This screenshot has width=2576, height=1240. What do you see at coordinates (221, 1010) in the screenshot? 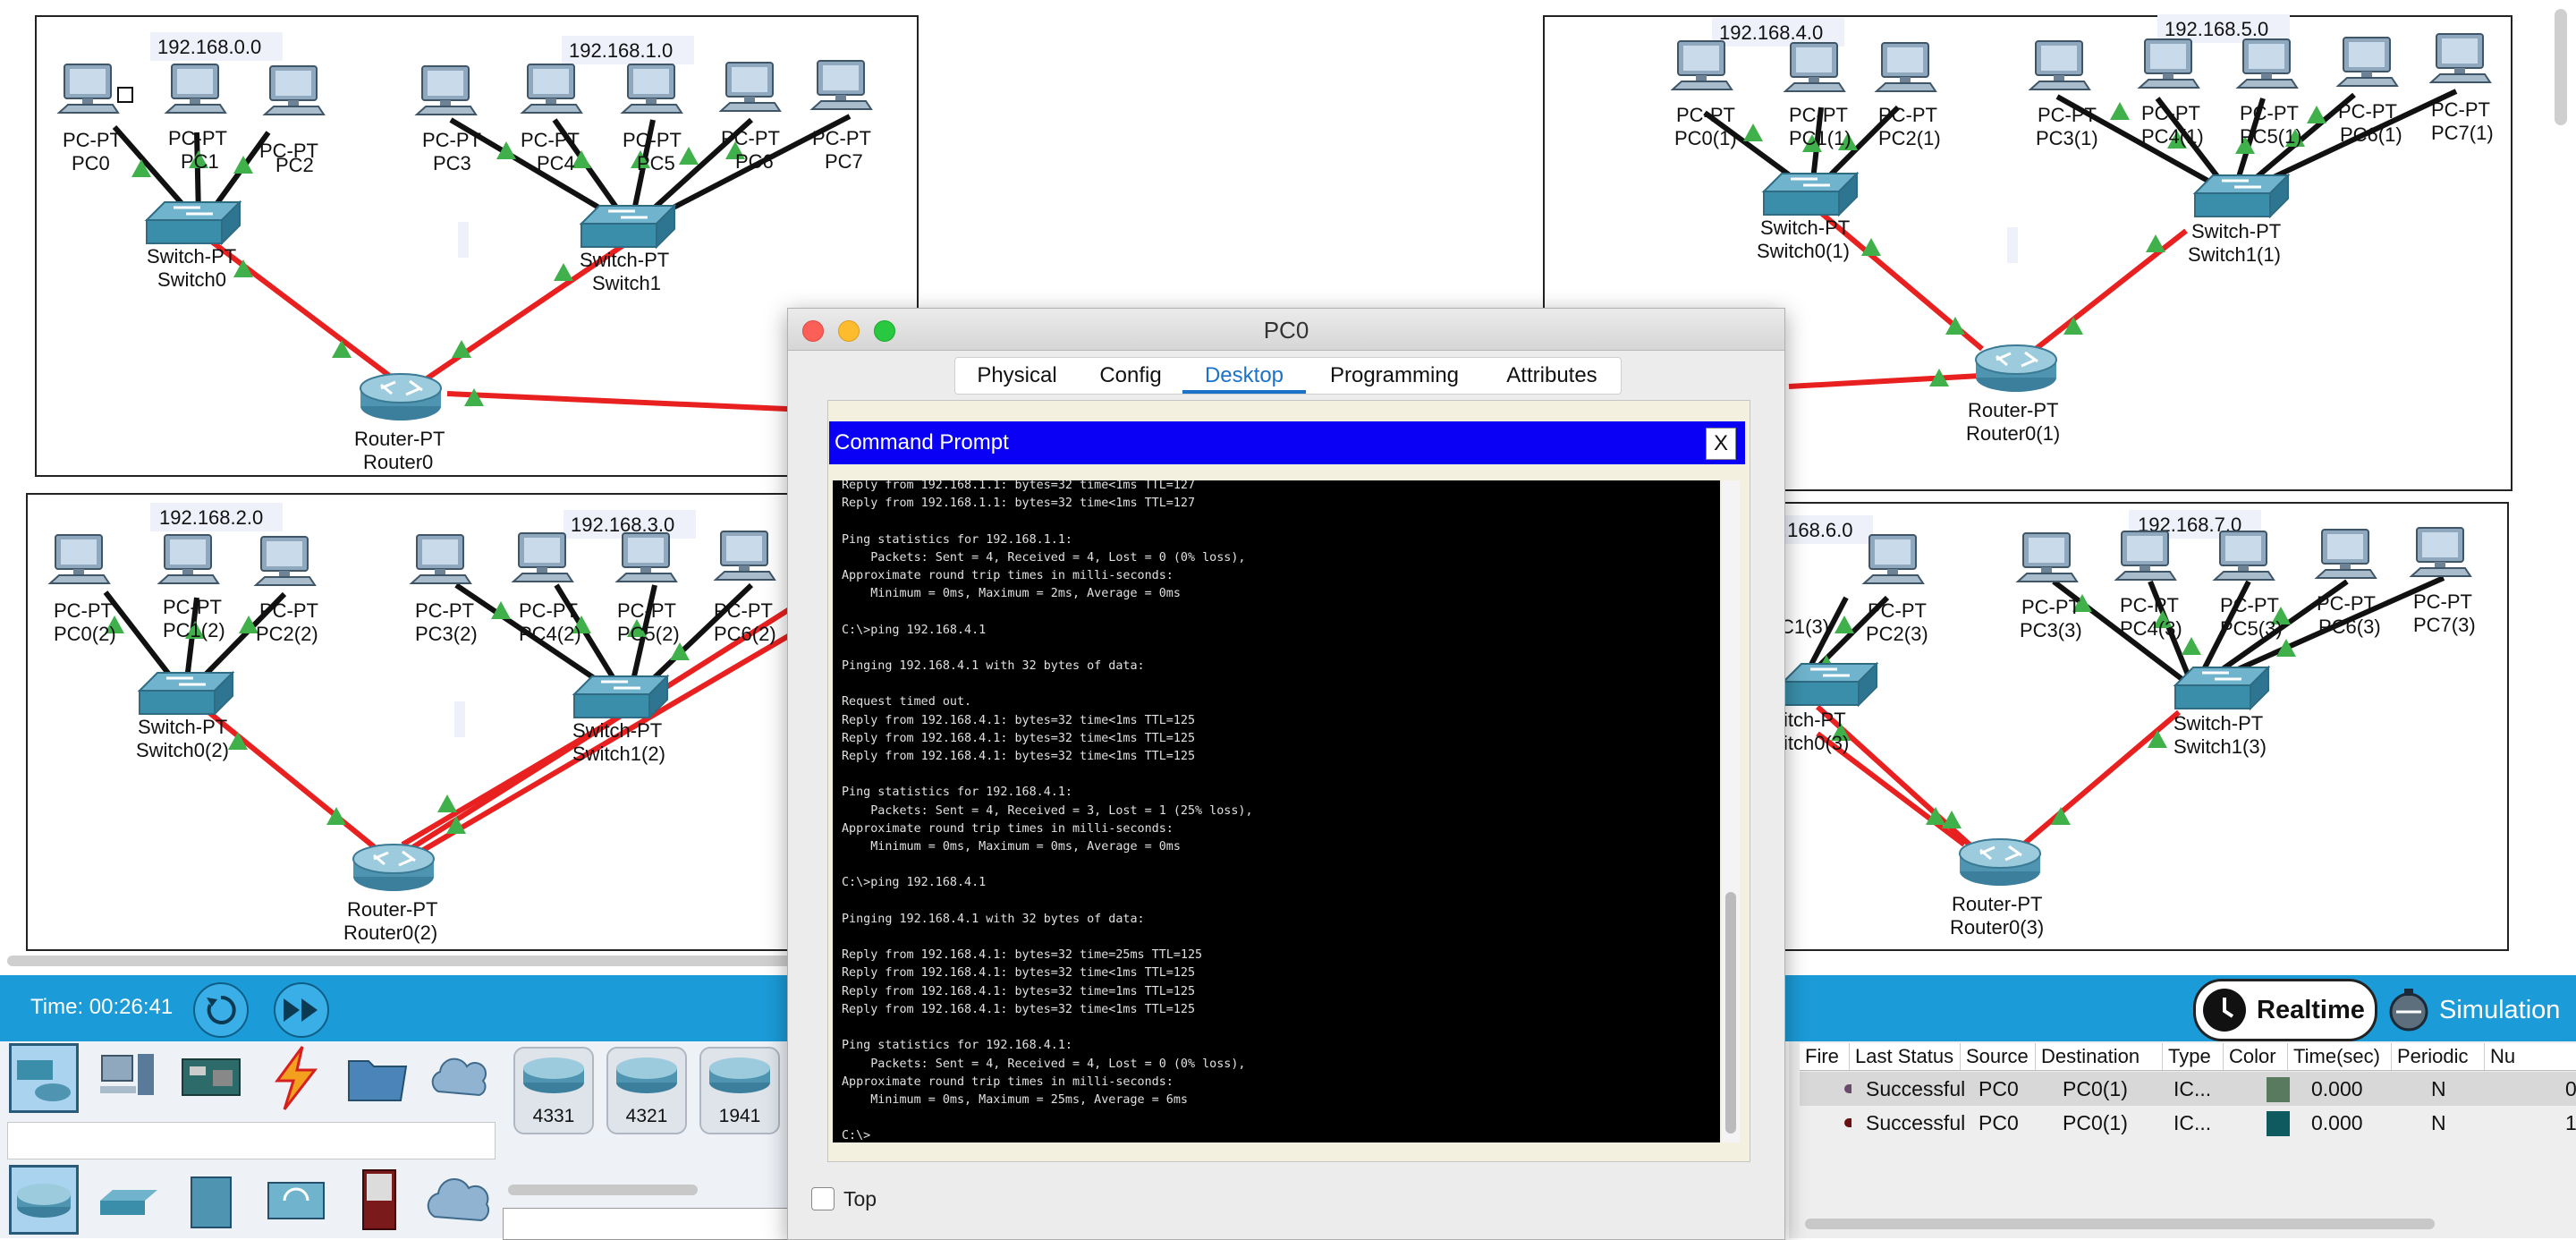
I see `power-cycle-button` at bounding box center [221, 1010].